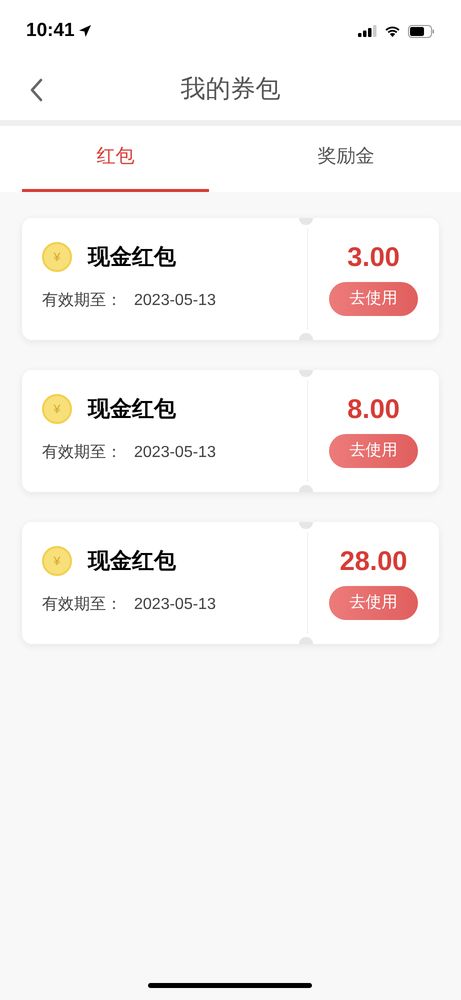  Describe the element at coordinates (373, 409) in the screenshot. I see `coupon-amount: 8.00` at that location.